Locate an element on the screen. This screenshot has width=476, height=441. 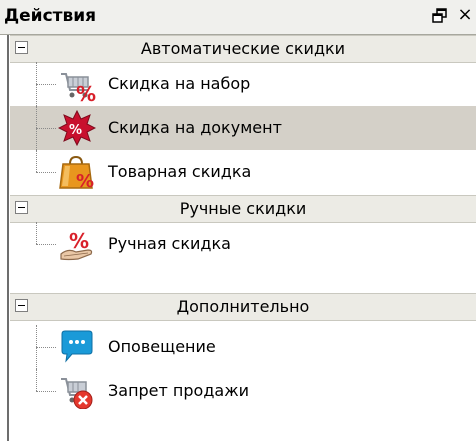
group-label: Дополнительно is located at coordinates (243, 306).